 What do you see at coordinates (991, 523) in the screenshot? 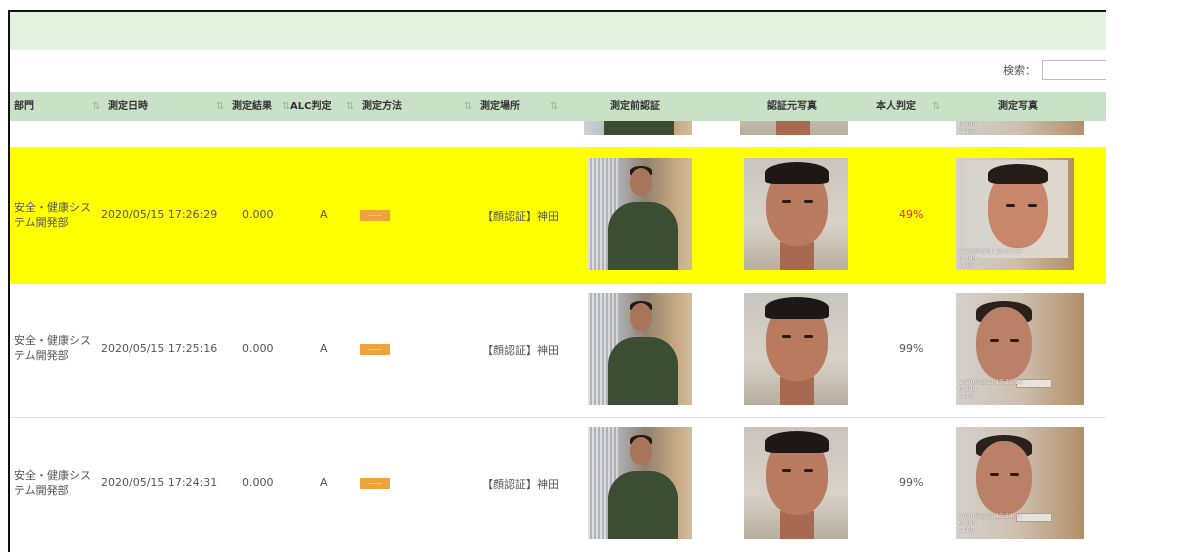
I see `photo-overlay-text: 2020/05/15 17:24:31 0.000 1105` at bounding box center [991, 523].